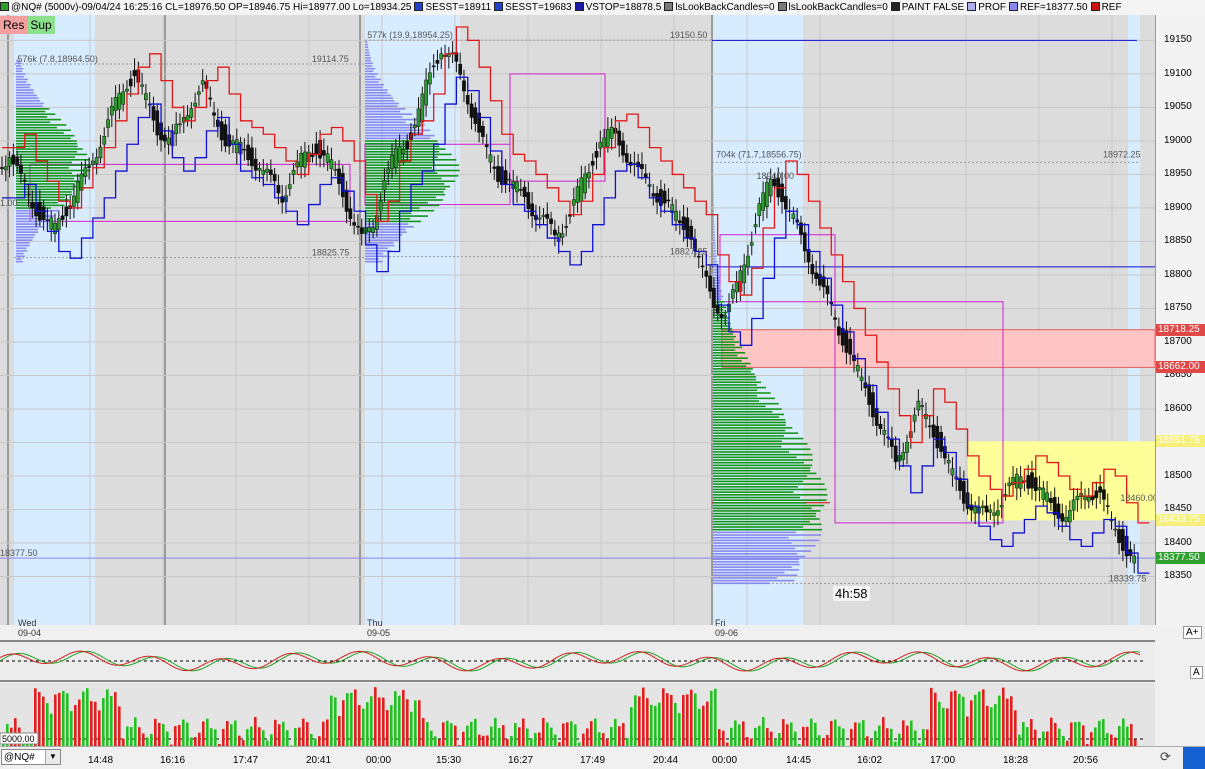 This screenshot has width=1205, height=769. Describe the element at coordinates (1194, 758) in the screenshot. I see `corner-blue-button` at that location.